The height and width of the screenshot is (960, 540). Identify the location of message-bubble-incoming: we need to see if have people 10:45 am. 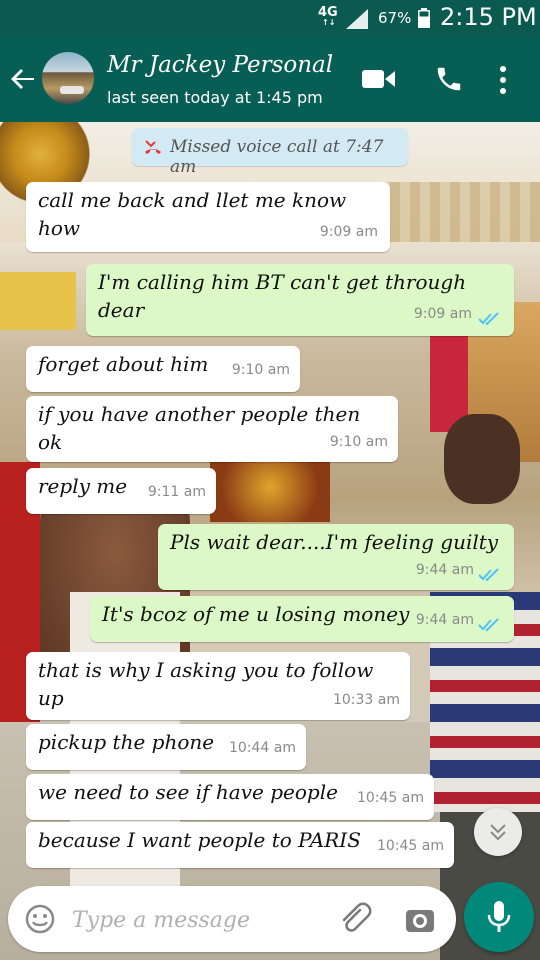
(230, 797).